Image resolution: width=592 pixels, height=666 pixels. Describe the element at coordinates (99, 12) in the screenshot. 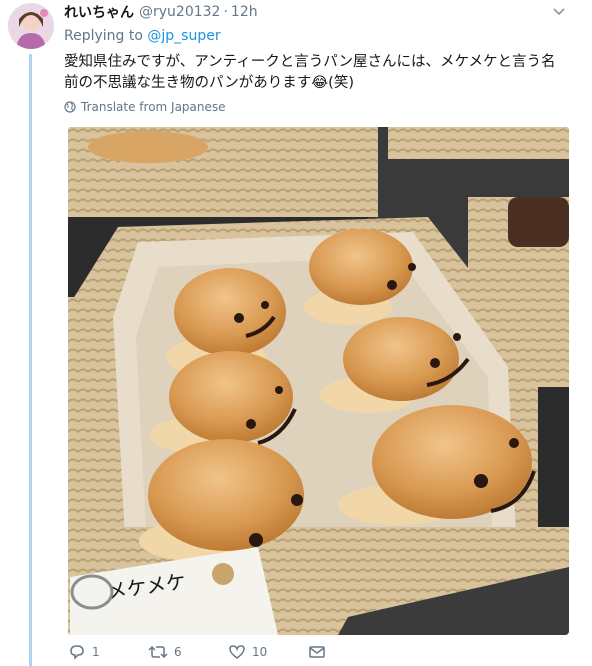

I see `display-name: れいちゃん` at that location.